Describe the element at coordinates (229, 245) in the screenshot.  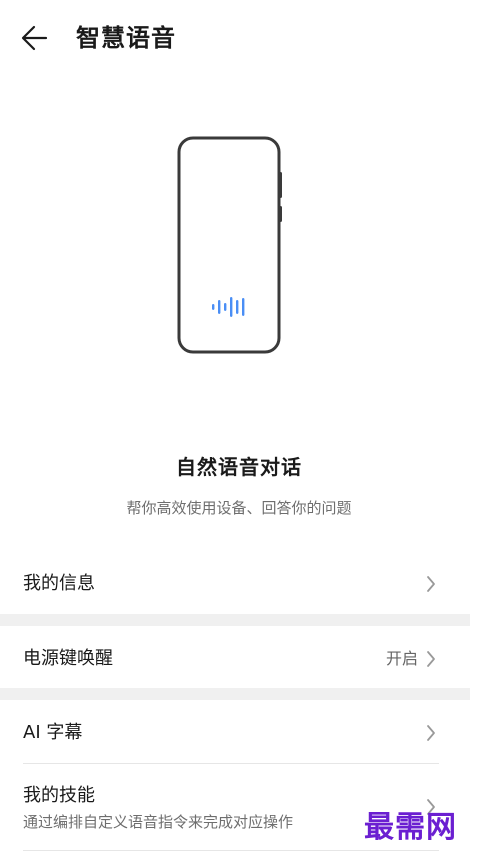
I see `phone-illustration` at that location.